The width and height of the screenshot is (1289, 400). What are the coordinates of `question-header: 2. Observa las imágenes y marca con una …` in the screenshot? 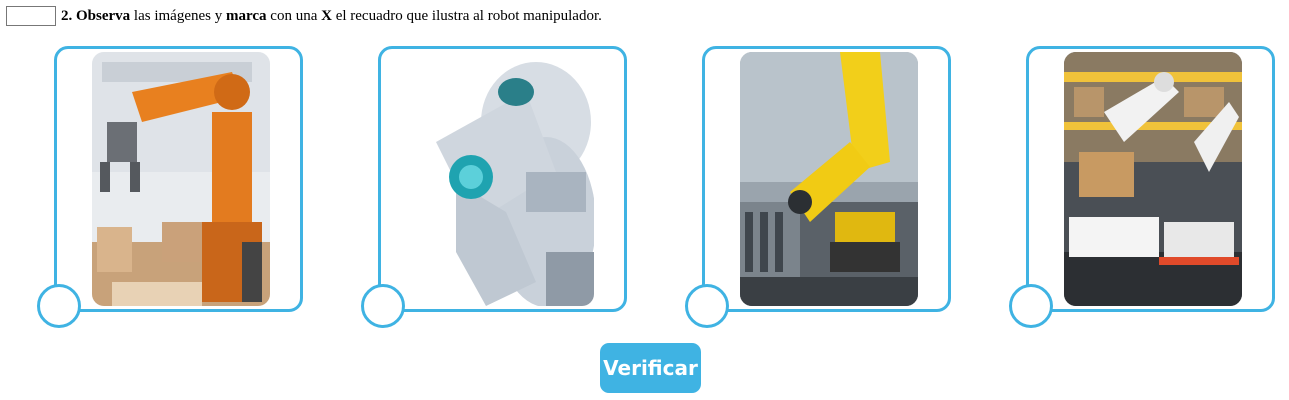 It's located at (304, 16).